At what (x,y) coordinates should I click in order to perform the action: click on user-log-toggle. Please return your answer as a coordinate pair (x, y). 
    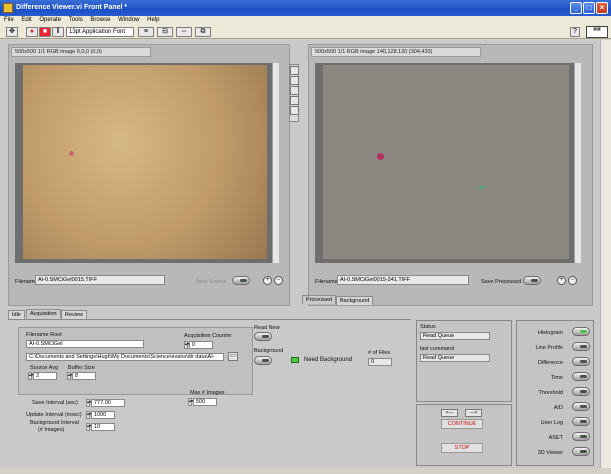
    Looking at the image, I should click on (581, 421).